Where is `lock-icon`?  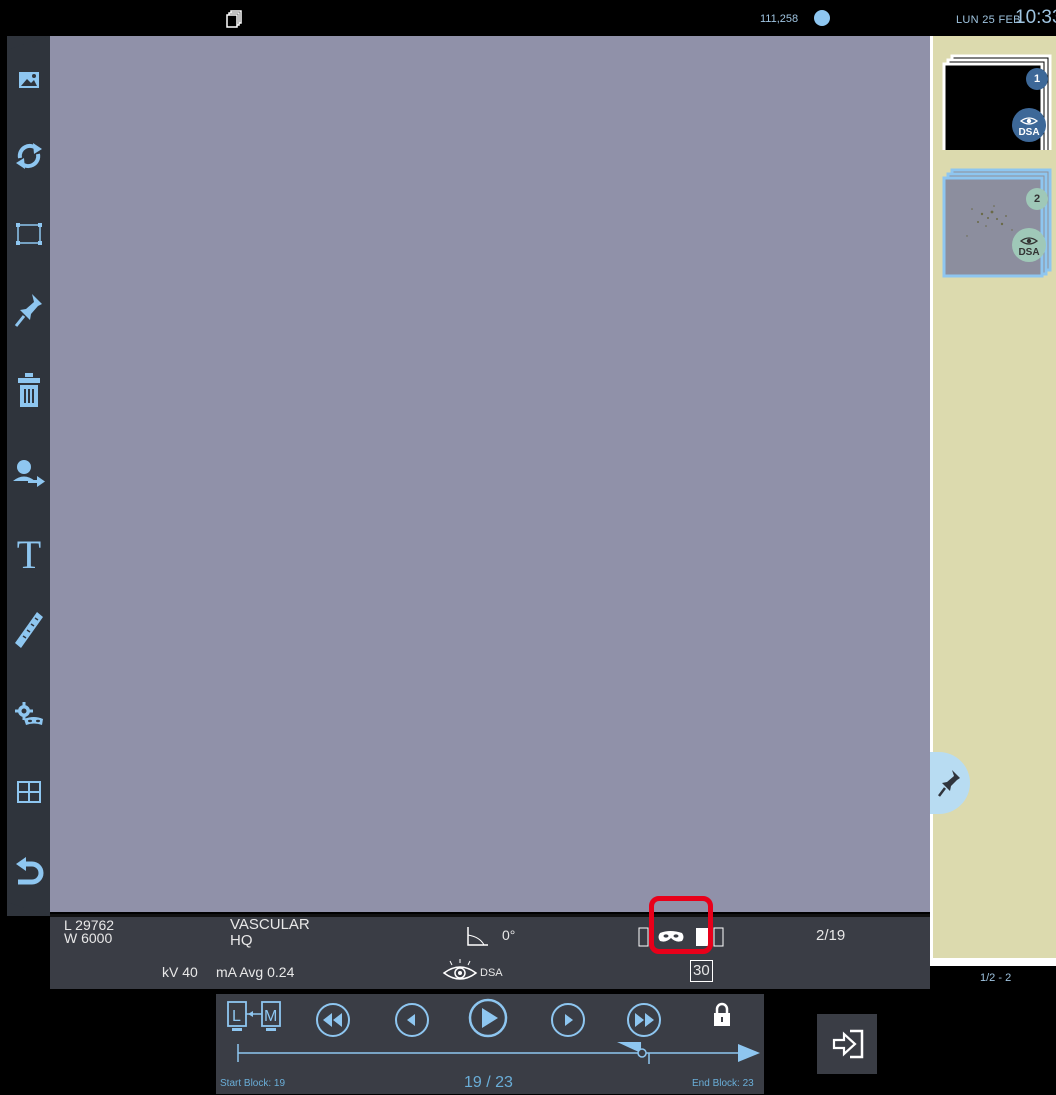
lock-icon is located at coordinates (722, 1015).